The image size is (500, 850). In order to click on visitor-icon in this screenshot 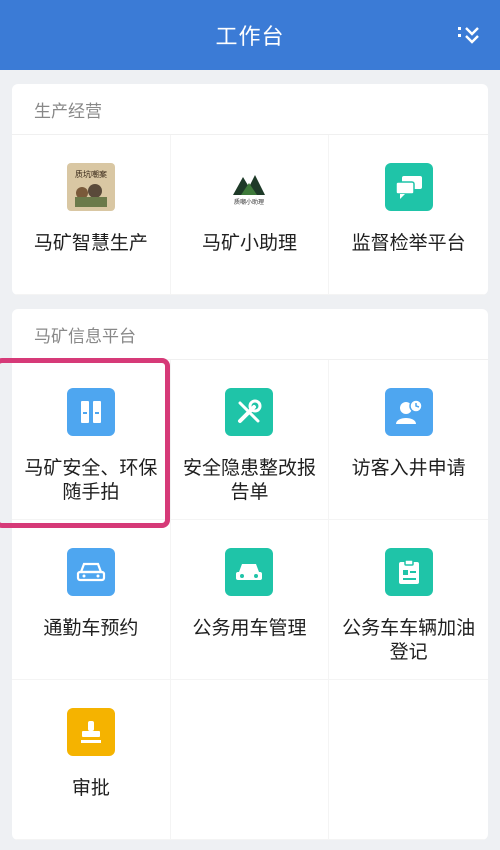, I will do `click(408, 412)`.